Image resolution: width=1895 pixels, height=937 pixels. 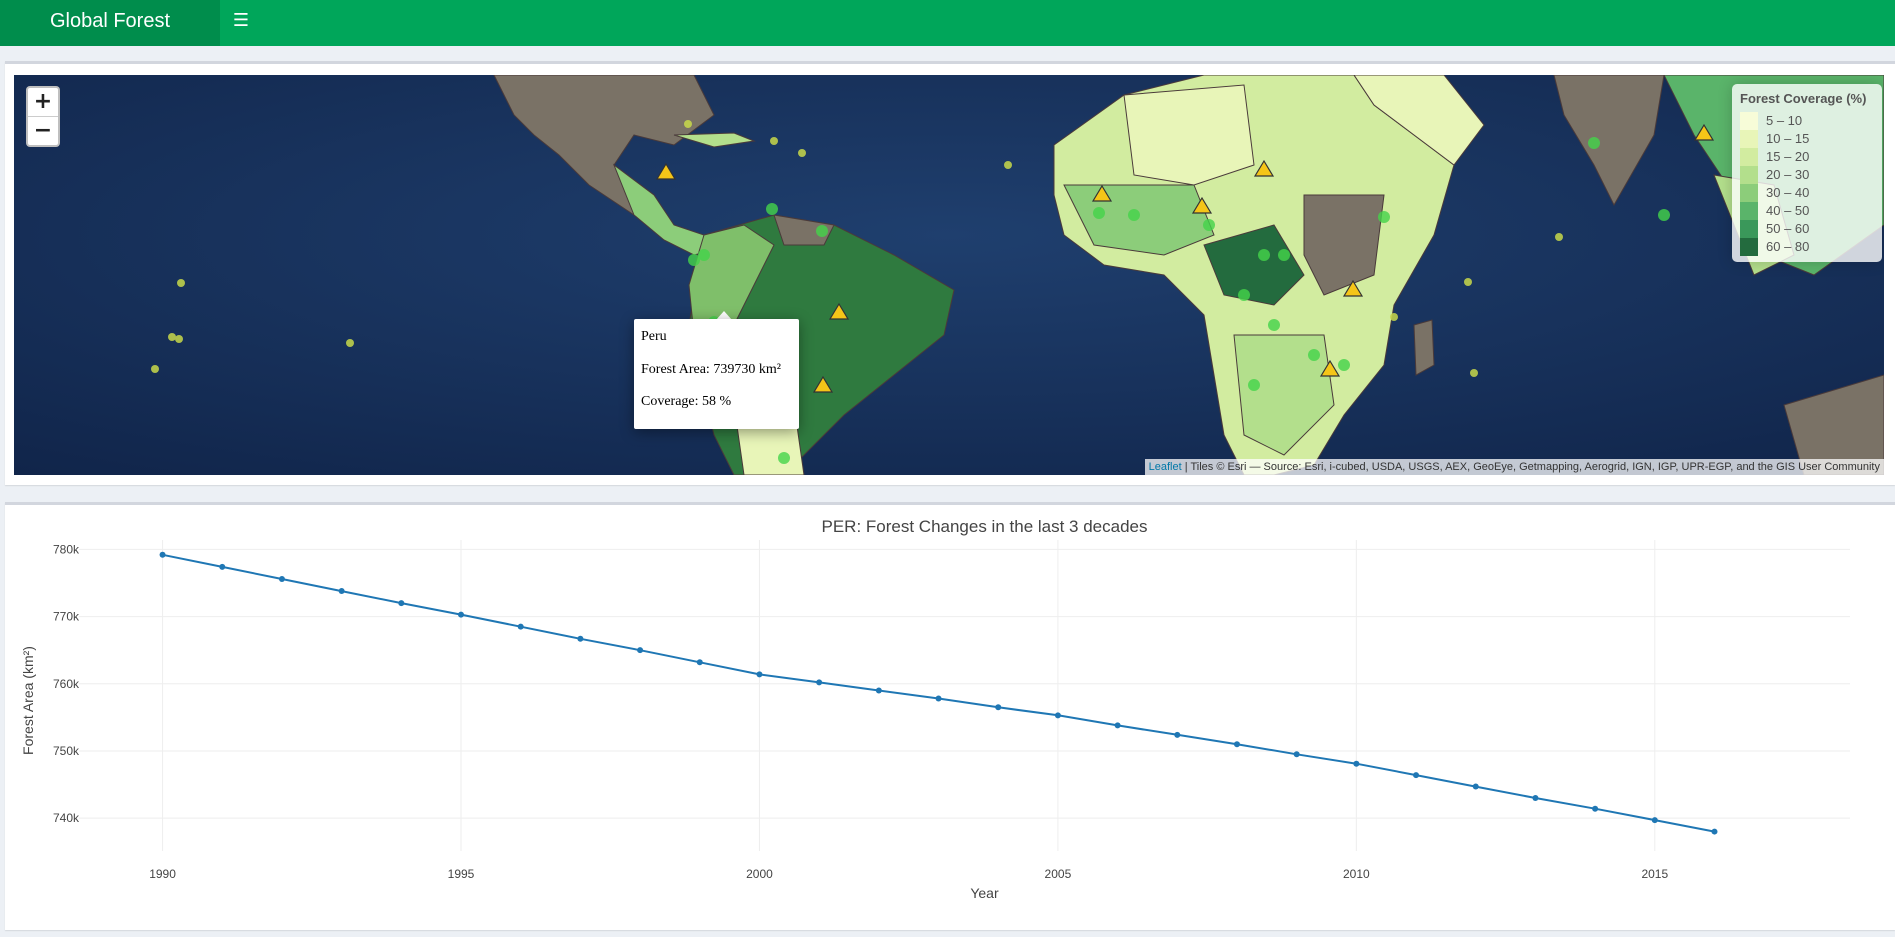 What do you see at coordinates (1803, 98) in the screenshot?
I see `legend-title: Forest Coverage (%)` at bounding box center [1803, 98].